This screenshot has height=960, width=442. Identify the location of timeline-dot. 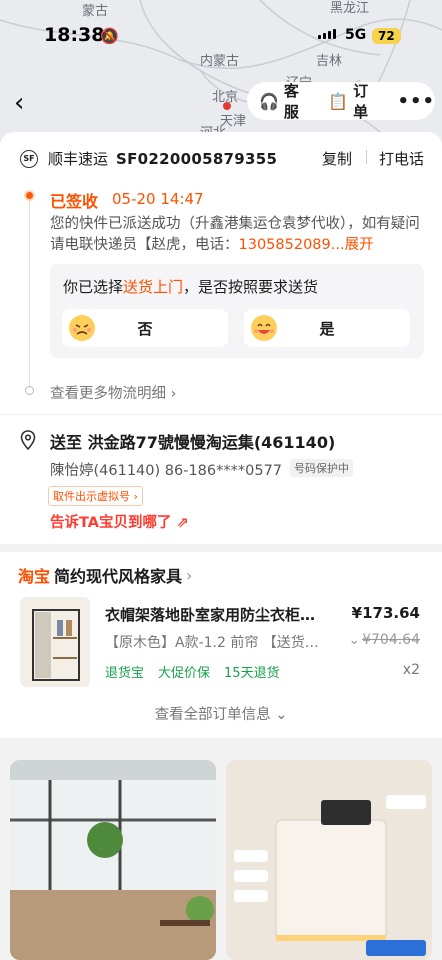
(29, 390).